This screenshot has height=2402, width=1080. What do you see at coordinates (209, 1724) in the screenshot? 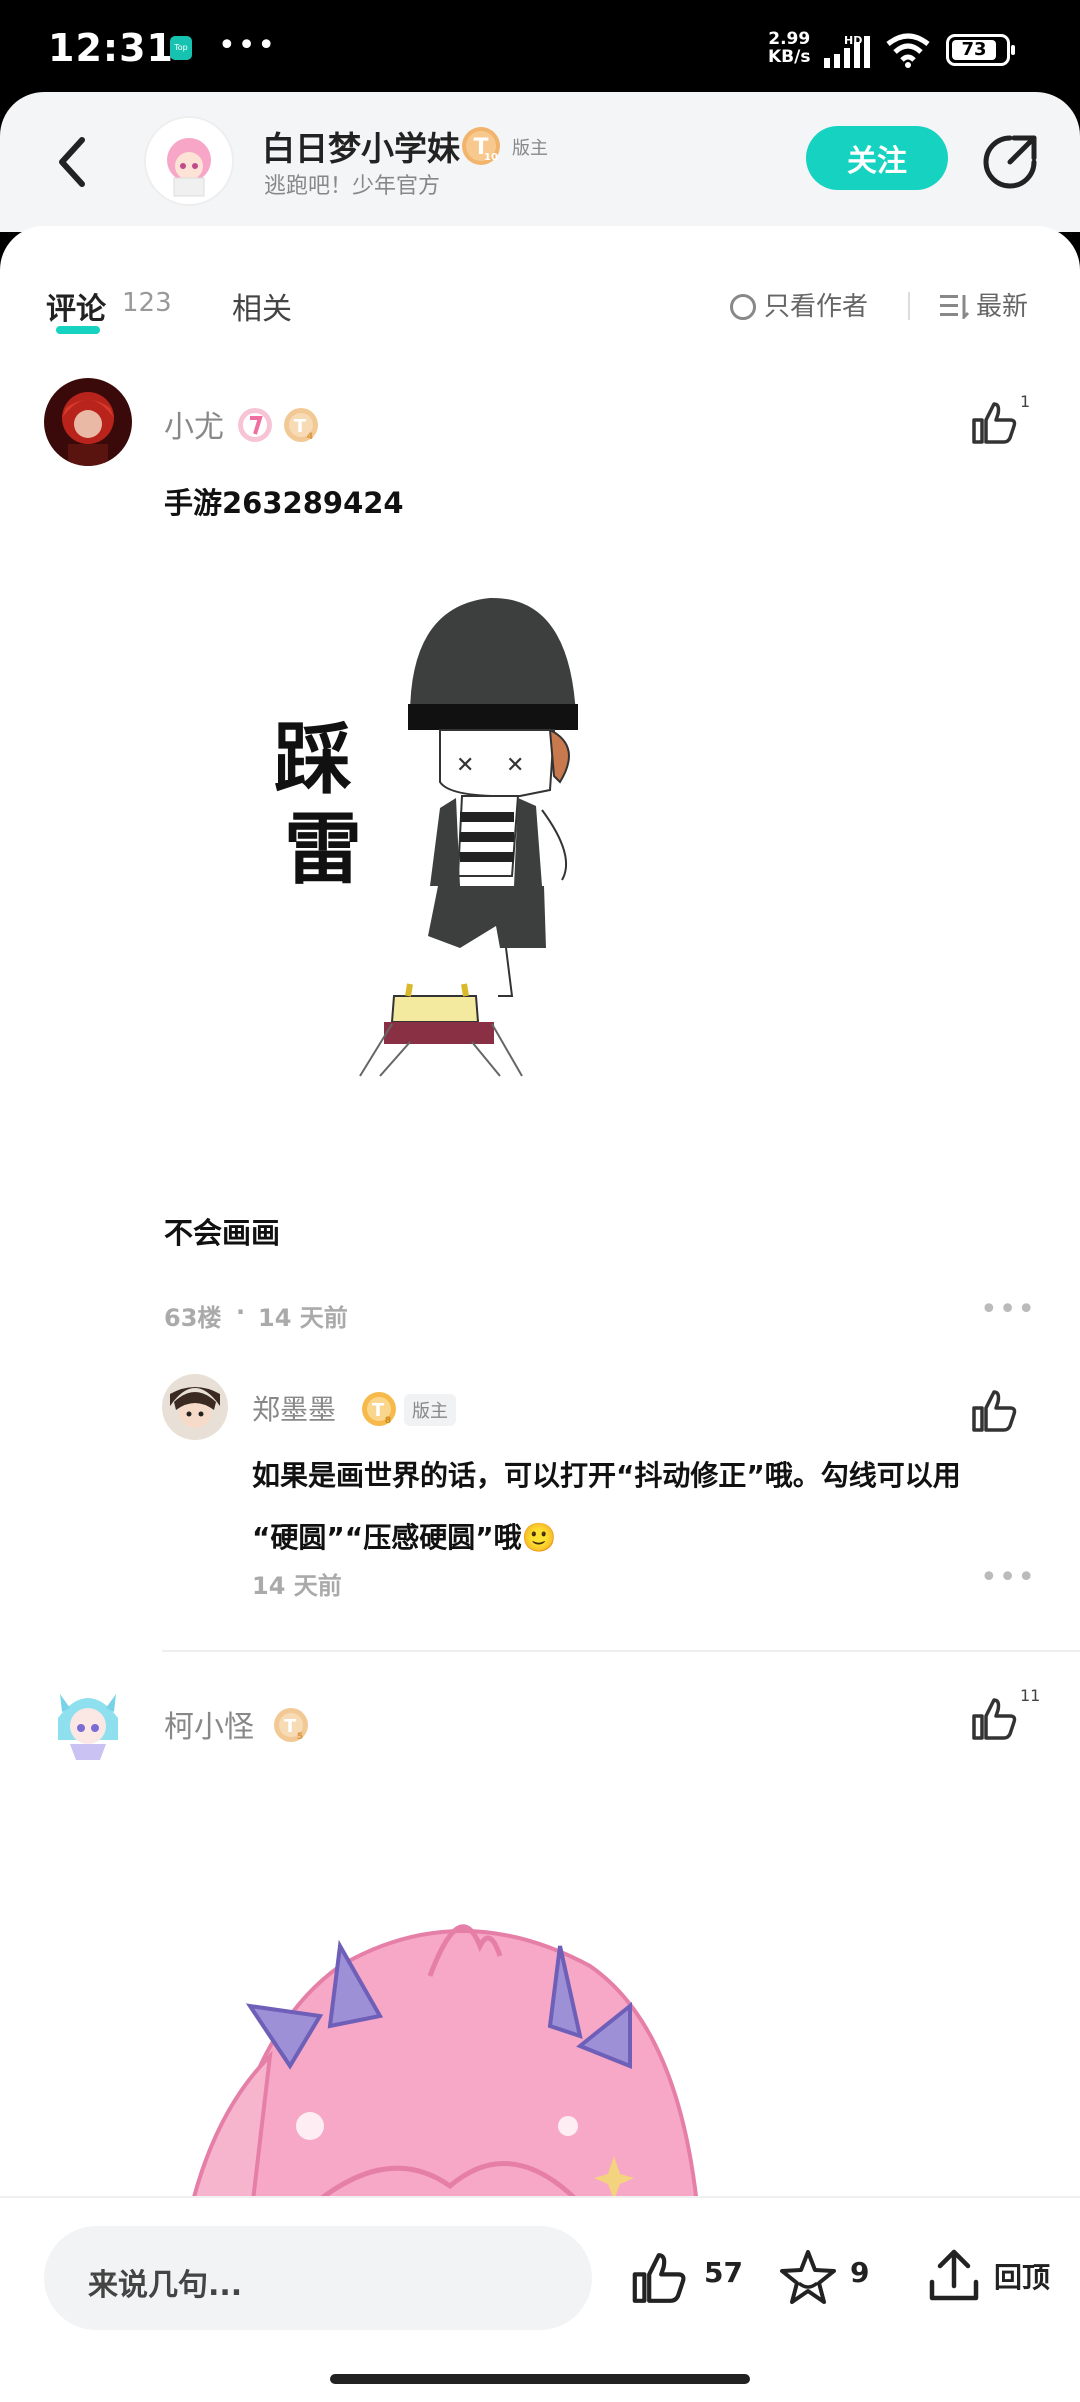
I see `commenter-name: 柯小怪` at bounding box center [209, 1724].